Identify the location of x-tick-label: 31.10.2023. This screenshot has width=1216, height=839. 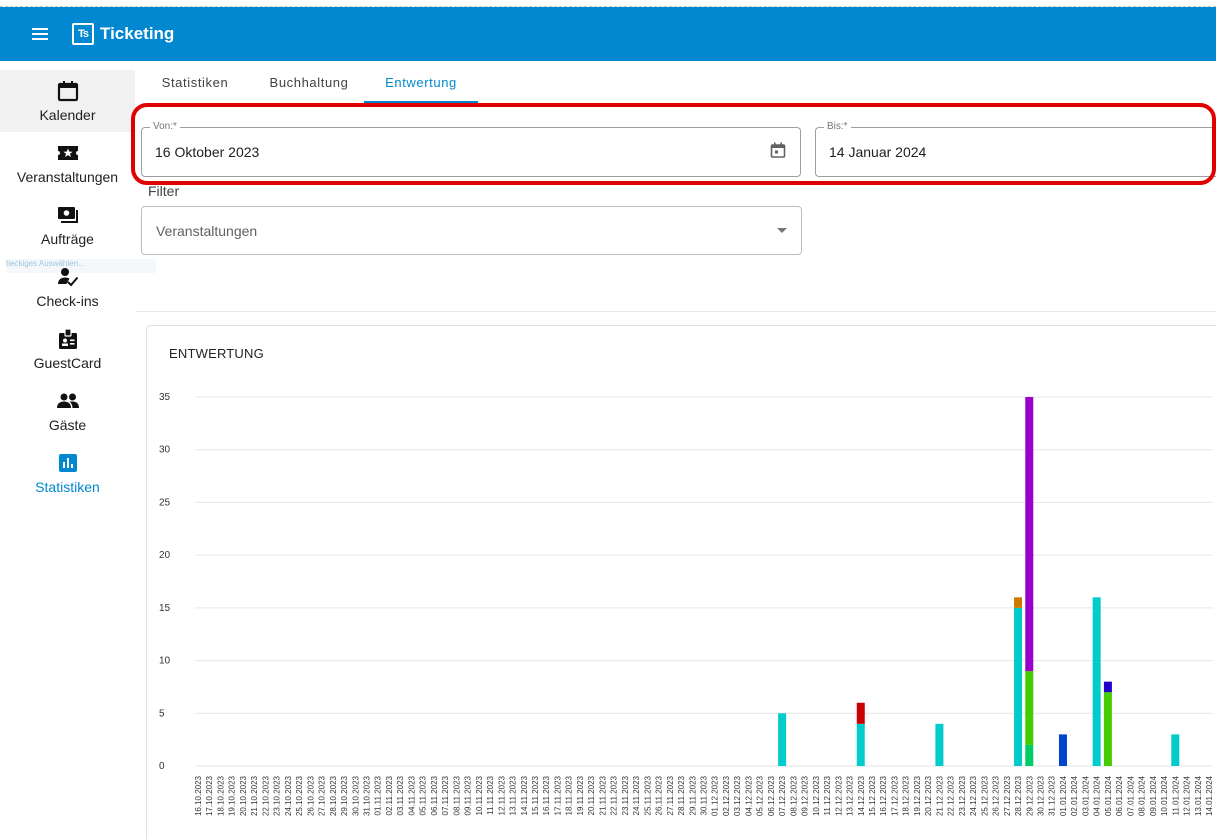
(367, 795).